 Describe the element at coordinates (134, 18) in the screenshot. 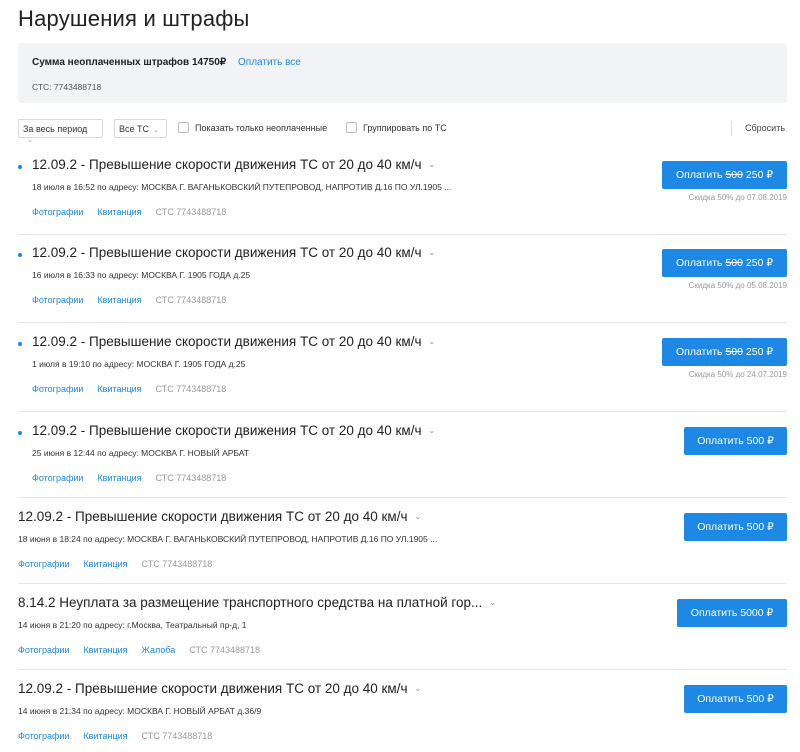

I see `page-title: Нарушения и штрафы` at that location.